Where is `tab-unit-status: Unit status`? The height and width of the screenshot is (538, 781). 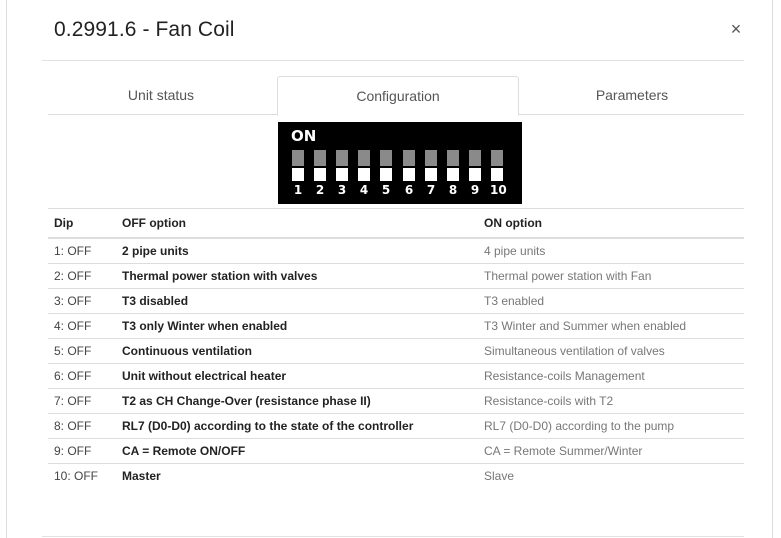 tab-unit-status: Unit status is located at coordinates (161, 95).